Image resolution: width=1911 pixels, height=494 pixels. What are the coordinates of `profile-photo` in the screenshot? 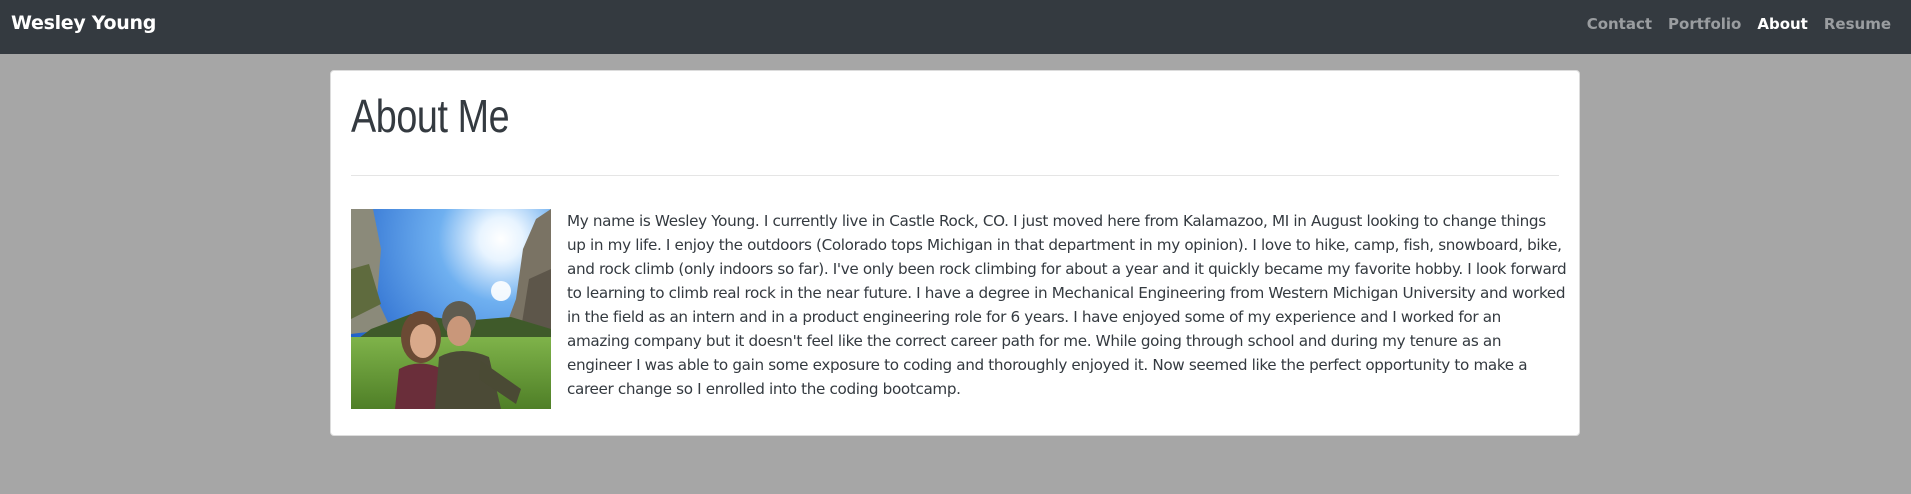 It's located at (451, 309).